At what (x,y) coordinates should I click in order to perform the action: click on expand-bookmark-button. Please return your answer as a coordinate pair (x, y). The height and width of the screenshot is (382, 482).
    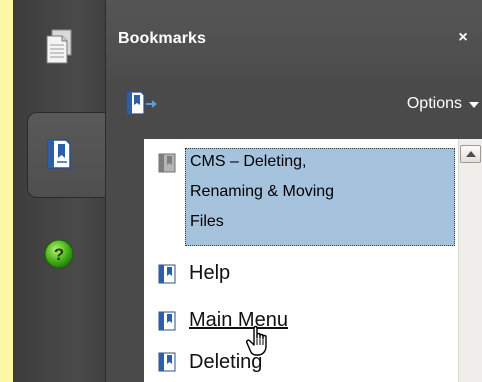
    Looking at the image, I should click on (142, 103).